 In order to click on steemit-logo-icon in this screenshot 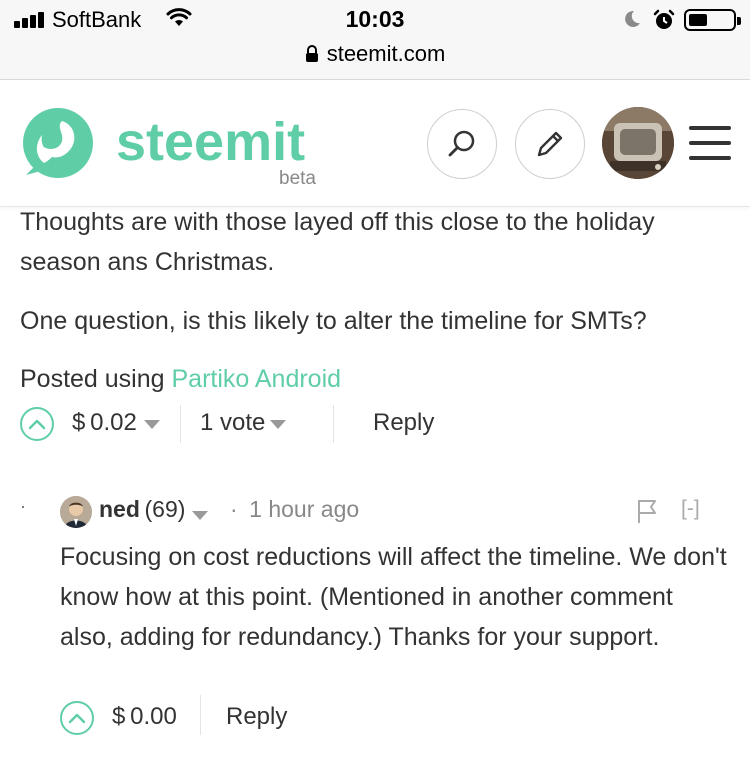, I will do `click(57, 144)`.